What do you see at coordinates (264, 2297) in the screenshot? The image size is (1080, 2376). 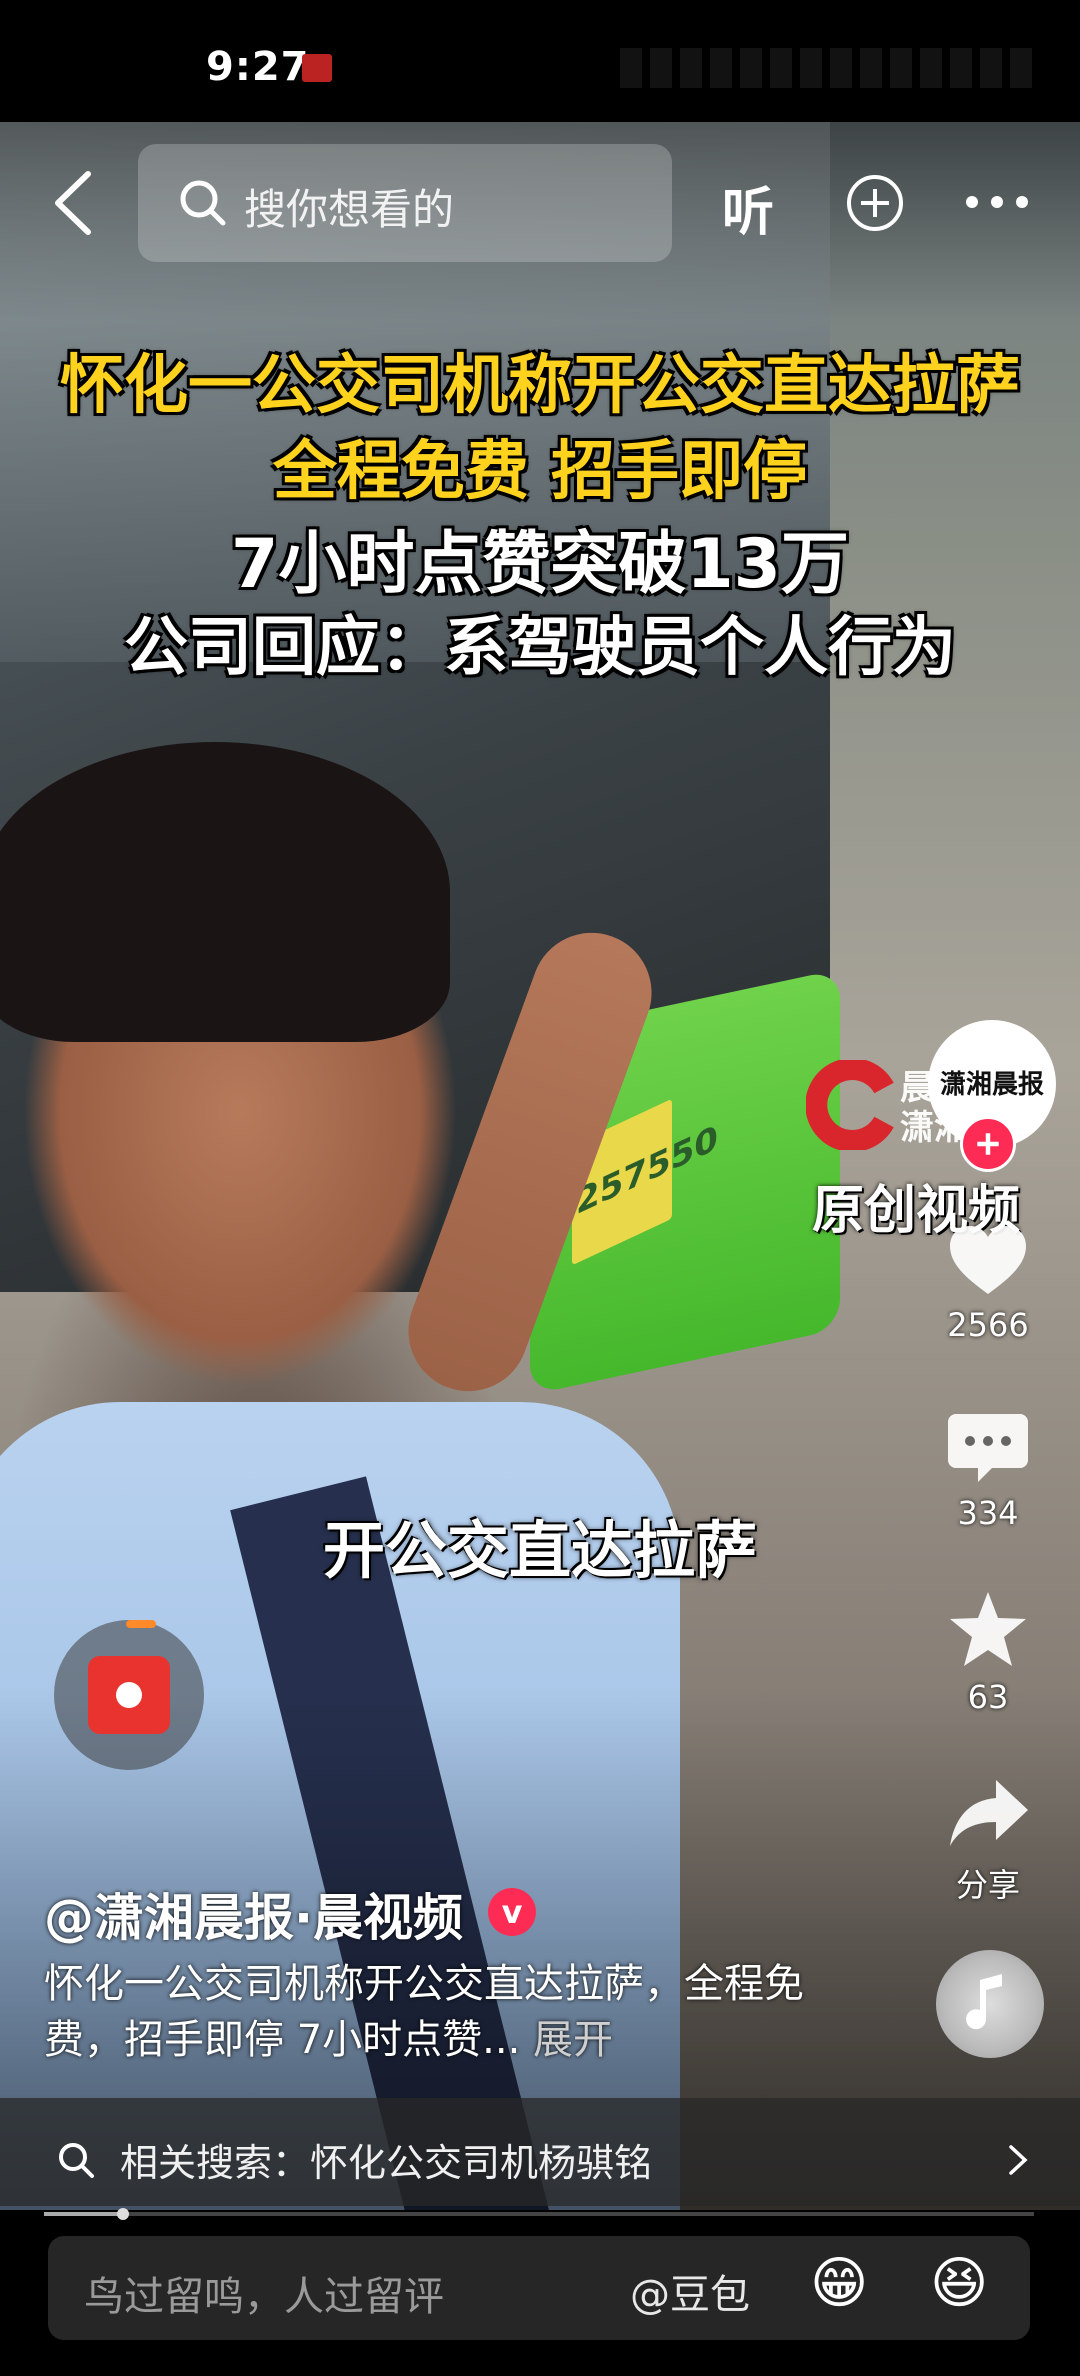 I see `comment-placeholder: 鸟过留鸣，人过留评` at bounding box center [264, 2297].